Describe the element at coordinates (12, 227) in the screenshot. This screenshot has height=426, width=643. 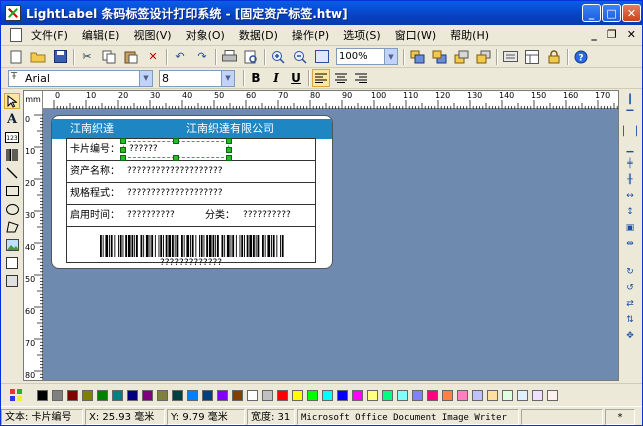
I see `polygon-tool-icon` at that location.